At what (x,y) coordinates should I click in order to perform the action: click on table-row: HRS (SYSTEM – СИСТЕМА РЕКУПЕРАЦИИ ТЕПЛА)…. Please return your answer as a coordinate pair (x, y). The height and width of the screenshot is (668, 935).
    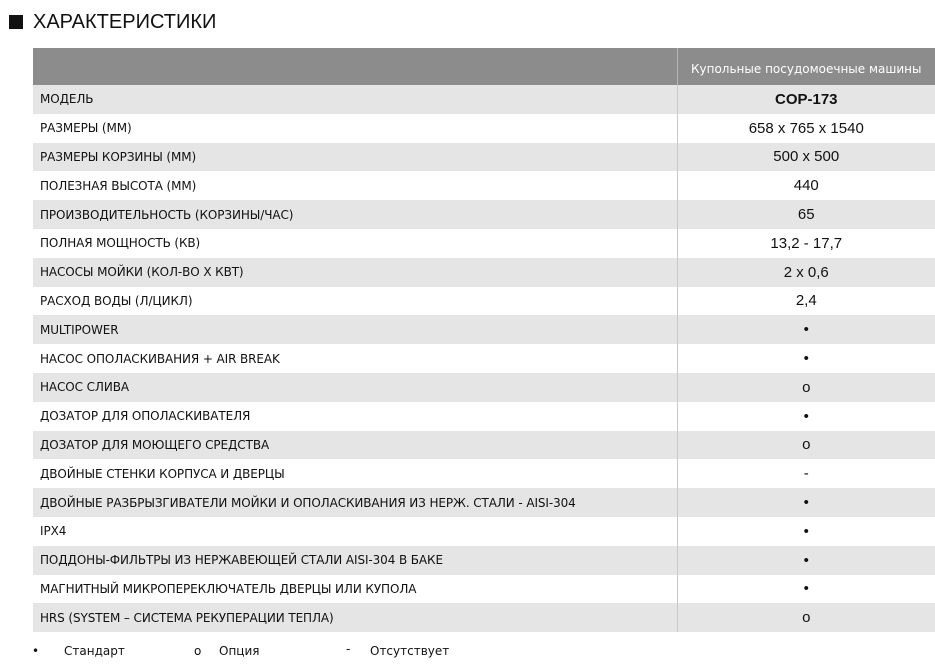
    Looking at the image, I should click on (484, 618).